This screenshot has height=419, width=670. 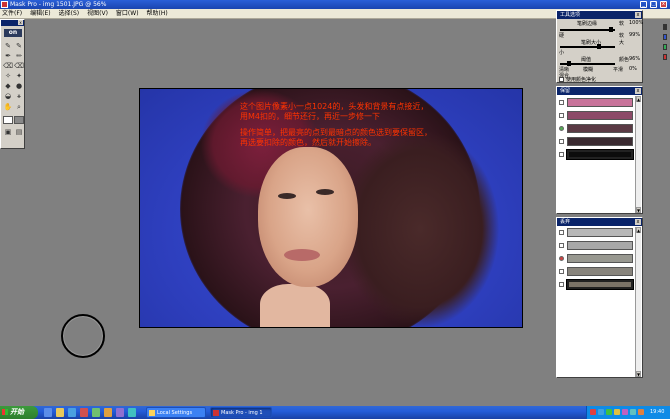 What do you see at coordinates (638, 222) in the screenshot?
I see `drop-colors-close-button: x` at bounding box center [638, 222].